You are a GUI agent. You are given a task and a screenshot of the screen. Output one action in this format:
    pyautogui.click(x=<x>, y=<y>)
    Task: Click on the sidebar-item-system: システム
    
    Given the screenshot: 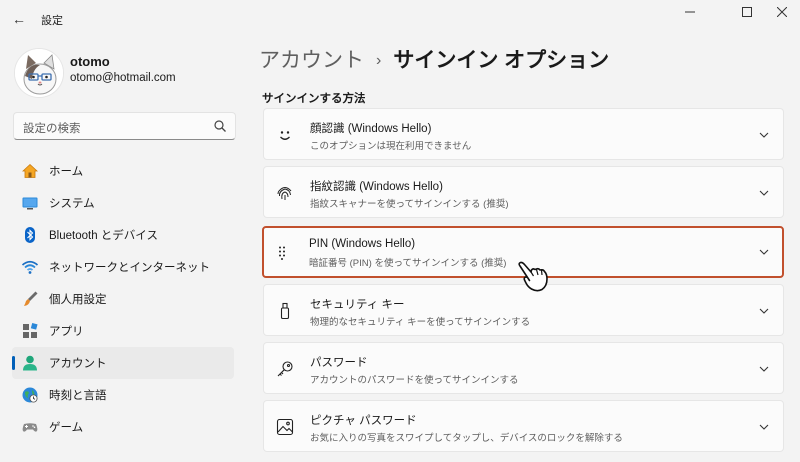 What is the action you would take?
    pyautogui.click(x=123, y=203)
    